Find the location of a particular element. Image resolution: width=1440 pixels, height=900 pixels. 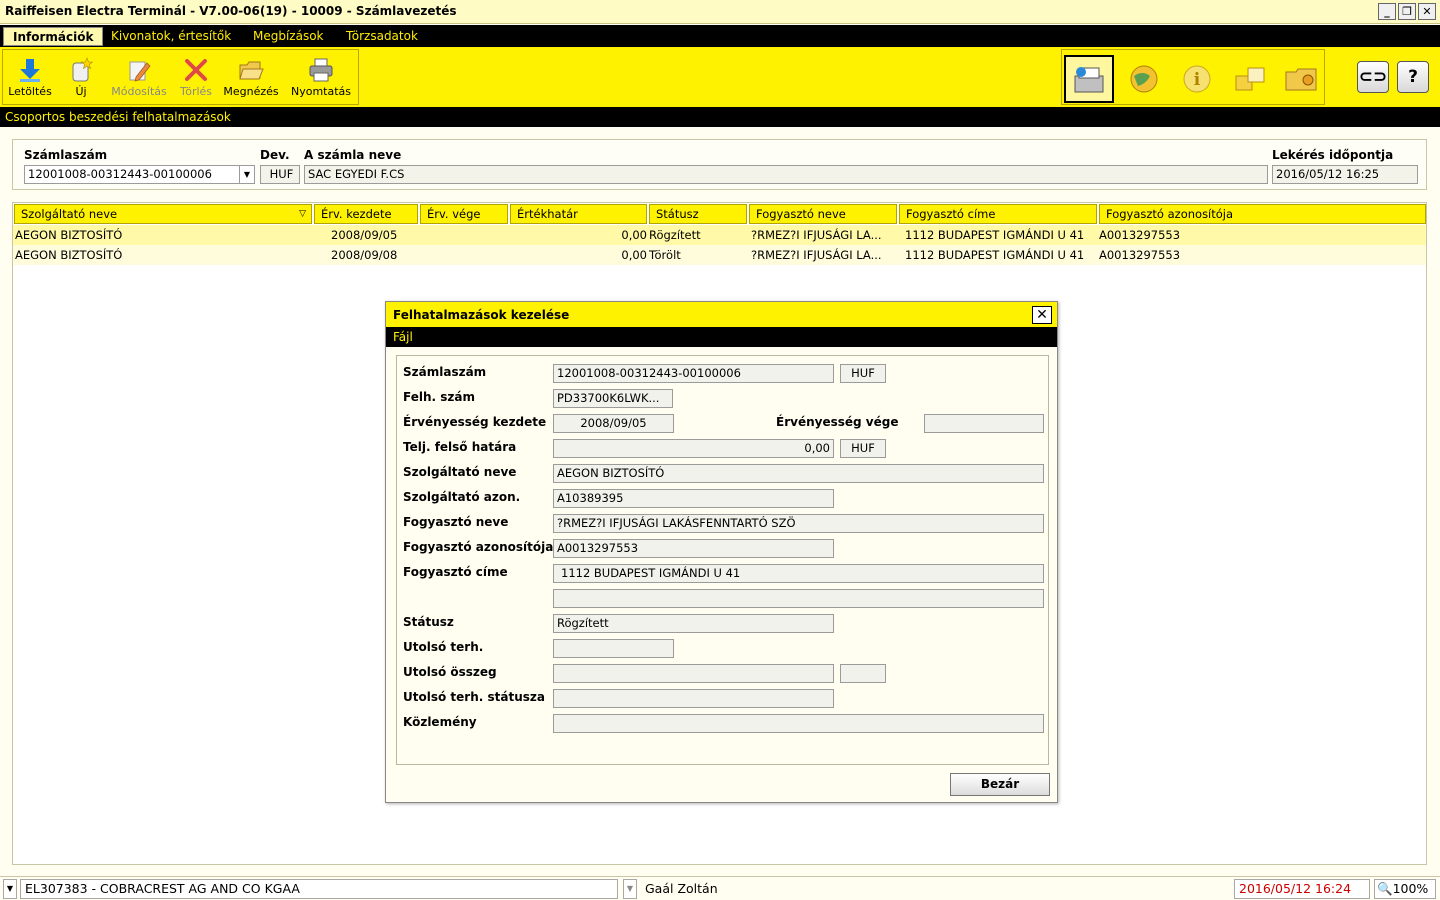

label-consumer-id: Fogyasztó azonosítója is located at coordinates (478, 547).